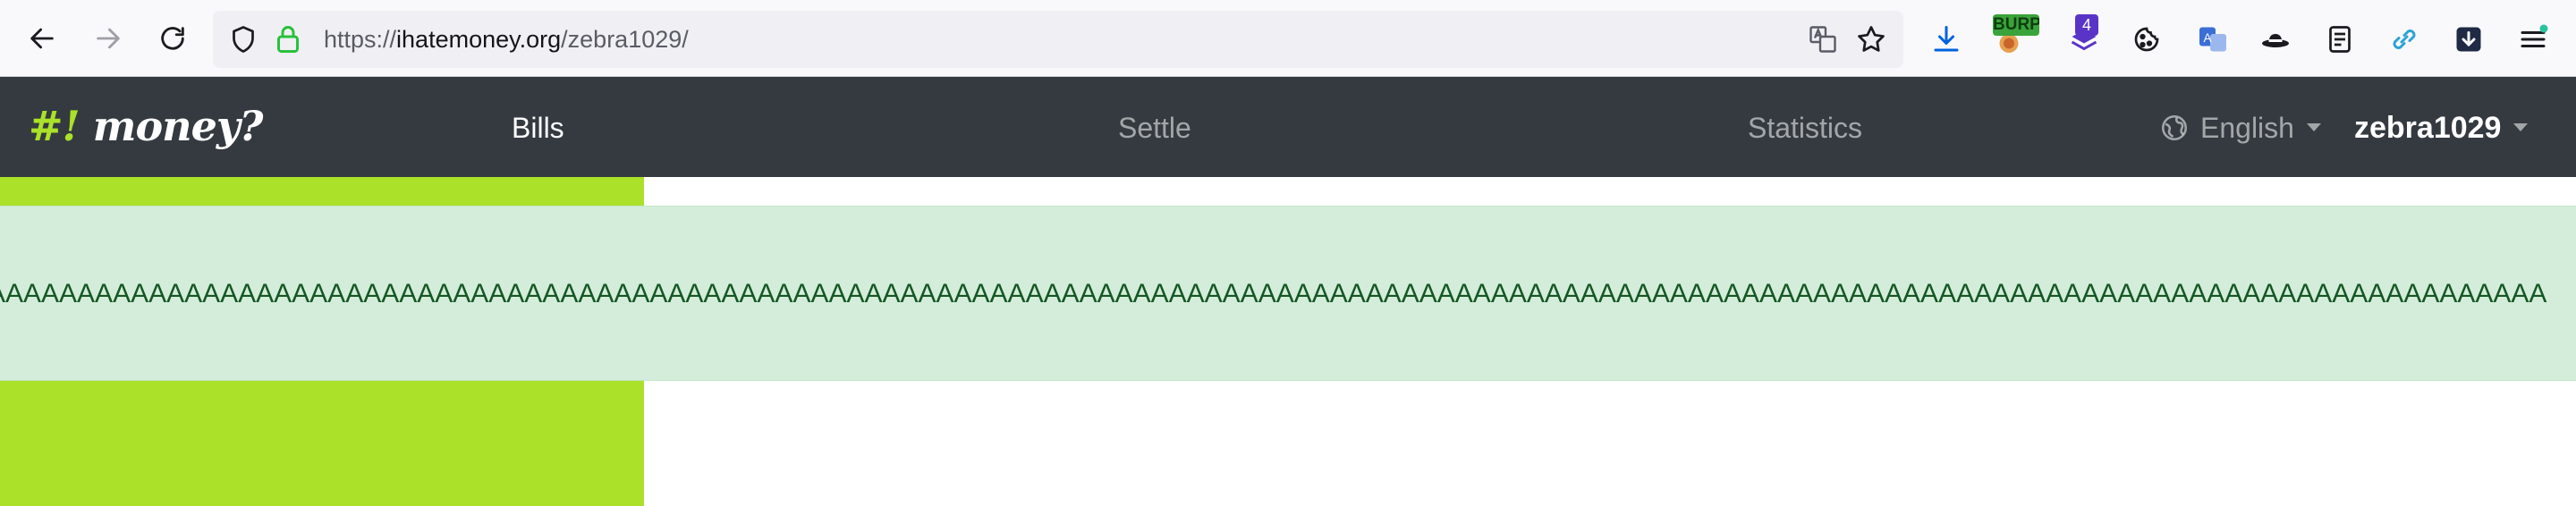 This screenshot has width=2576, height=506. What do you see at coordinates (288, 39) in the screenshot?
I see `lock-icon` at bounding box center [288, 39].